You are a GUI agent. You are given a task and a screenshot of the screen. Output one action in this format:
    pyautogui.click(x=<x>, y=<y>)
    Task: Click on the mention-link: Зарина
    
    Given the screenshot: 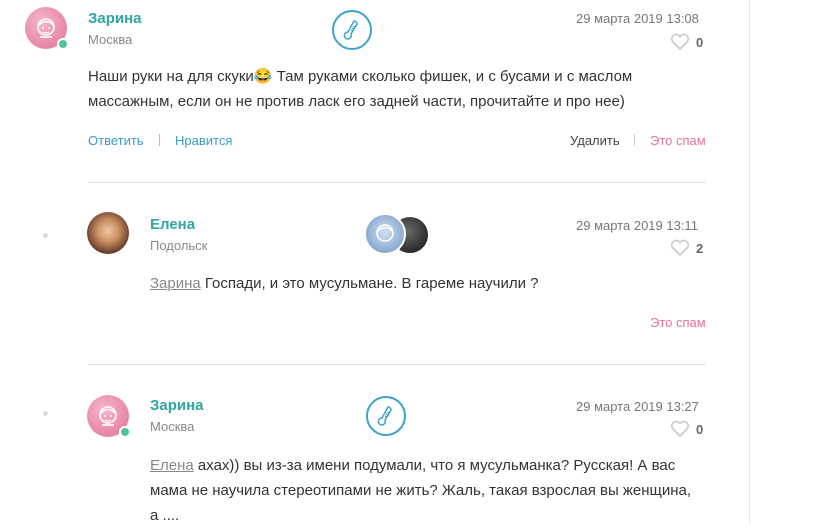 What is the action you would take?
    pyautogui.click(x=175, y=283)
    